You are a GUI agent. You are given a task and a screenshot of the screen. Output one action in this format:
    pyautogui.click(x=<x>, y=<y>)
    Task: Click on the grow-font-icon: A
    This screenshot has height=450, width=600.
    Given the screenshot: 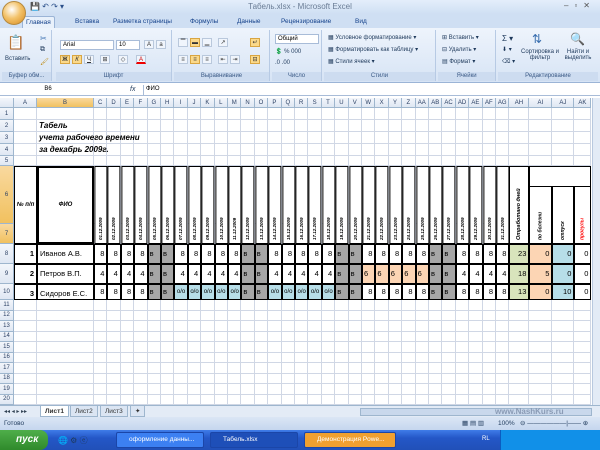 What is the action you would take?
    pyautogui.click(x=149, y=44)
    